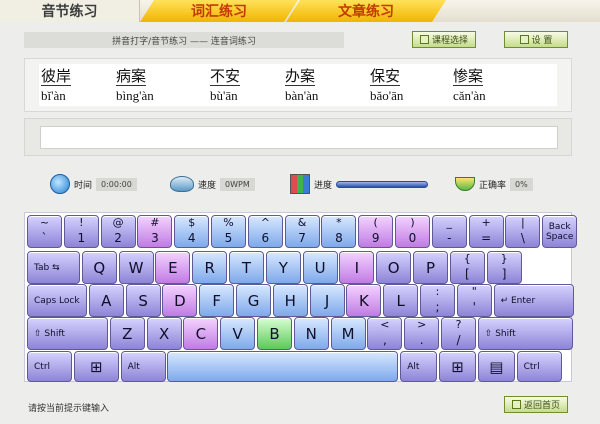  I want to click on key-h: H, so click(290, 300).